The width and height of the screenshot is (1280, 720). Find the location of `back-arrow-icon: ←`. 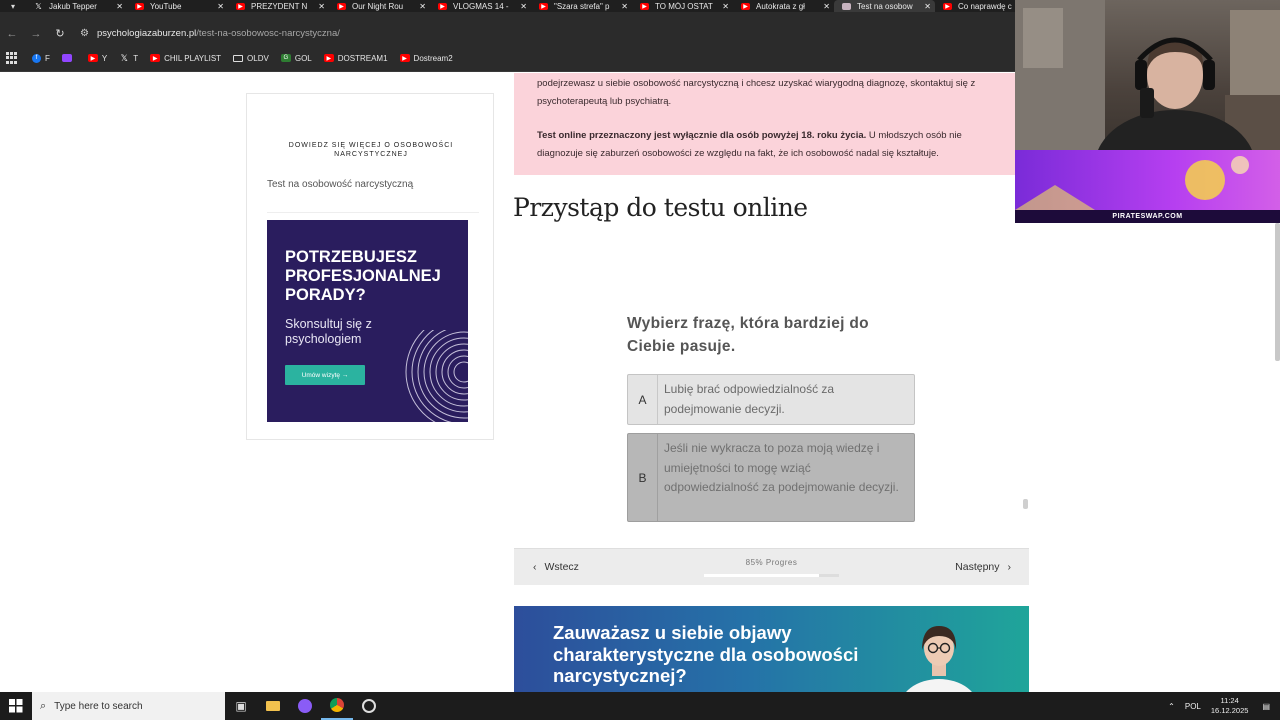

back-arrow-icon: ← is located at coordinates (12, 34).